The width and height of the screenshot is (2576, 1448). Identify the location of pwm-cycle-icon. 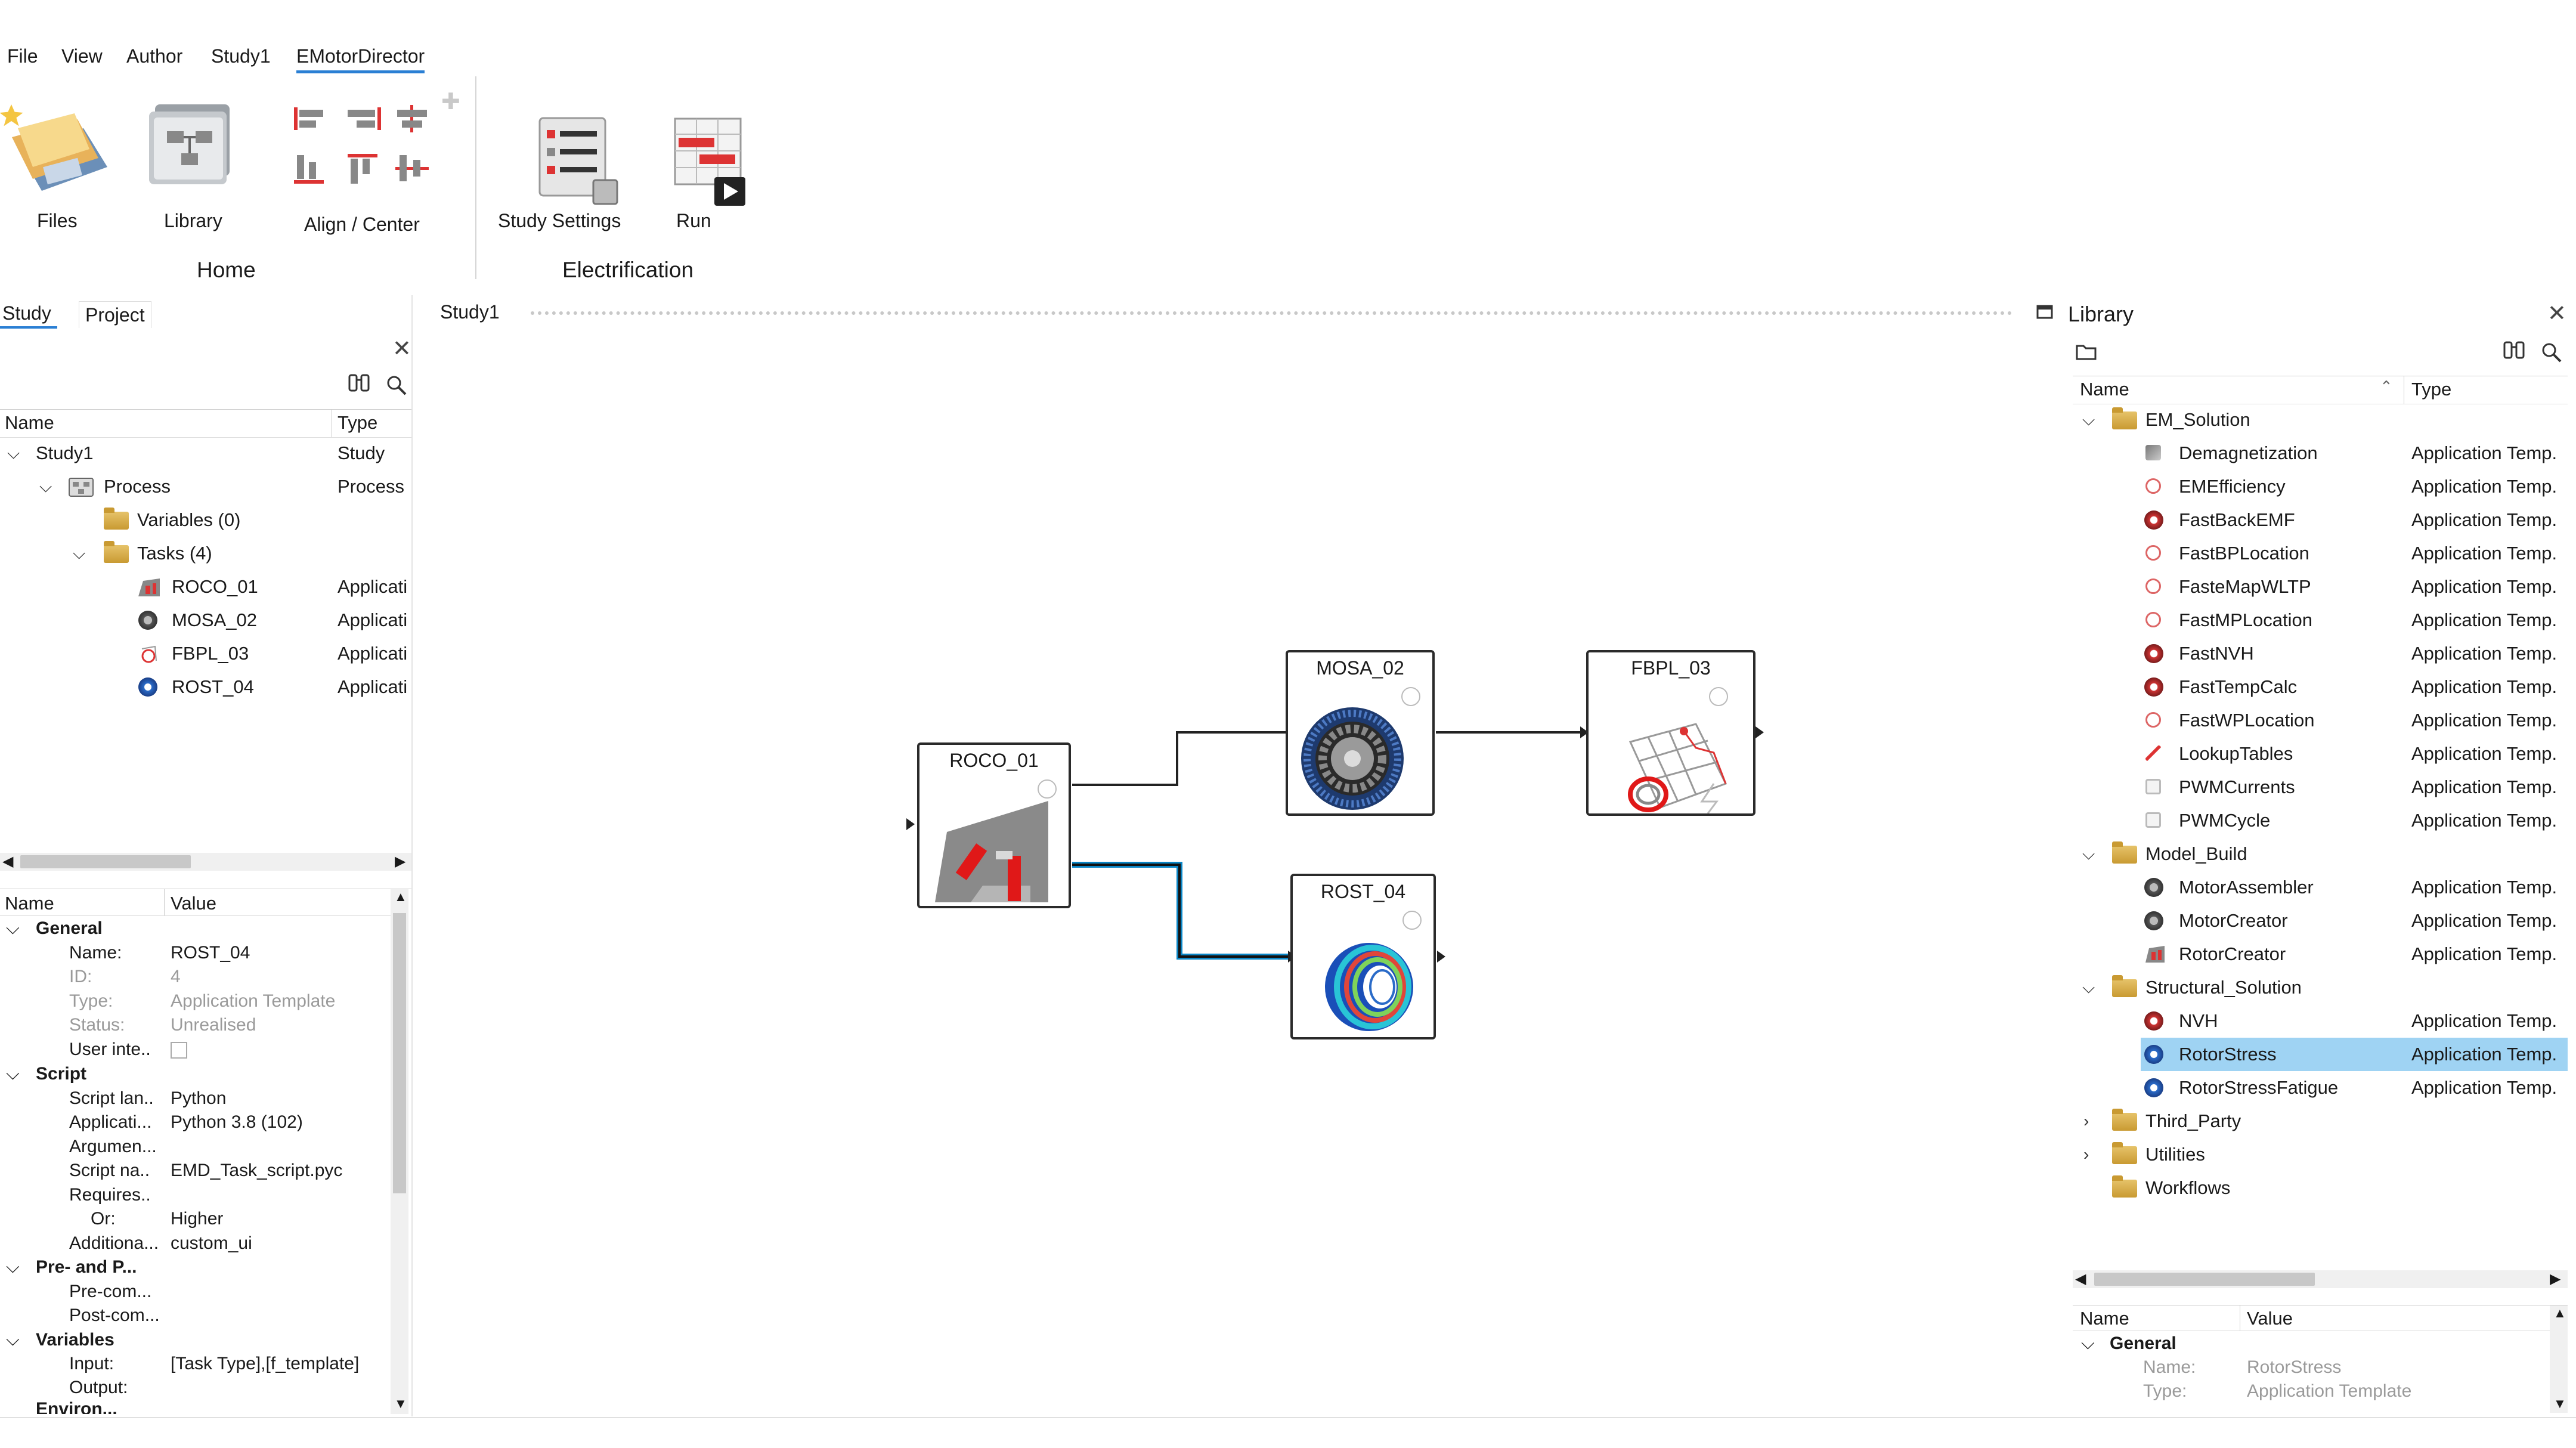
(2153, 820).